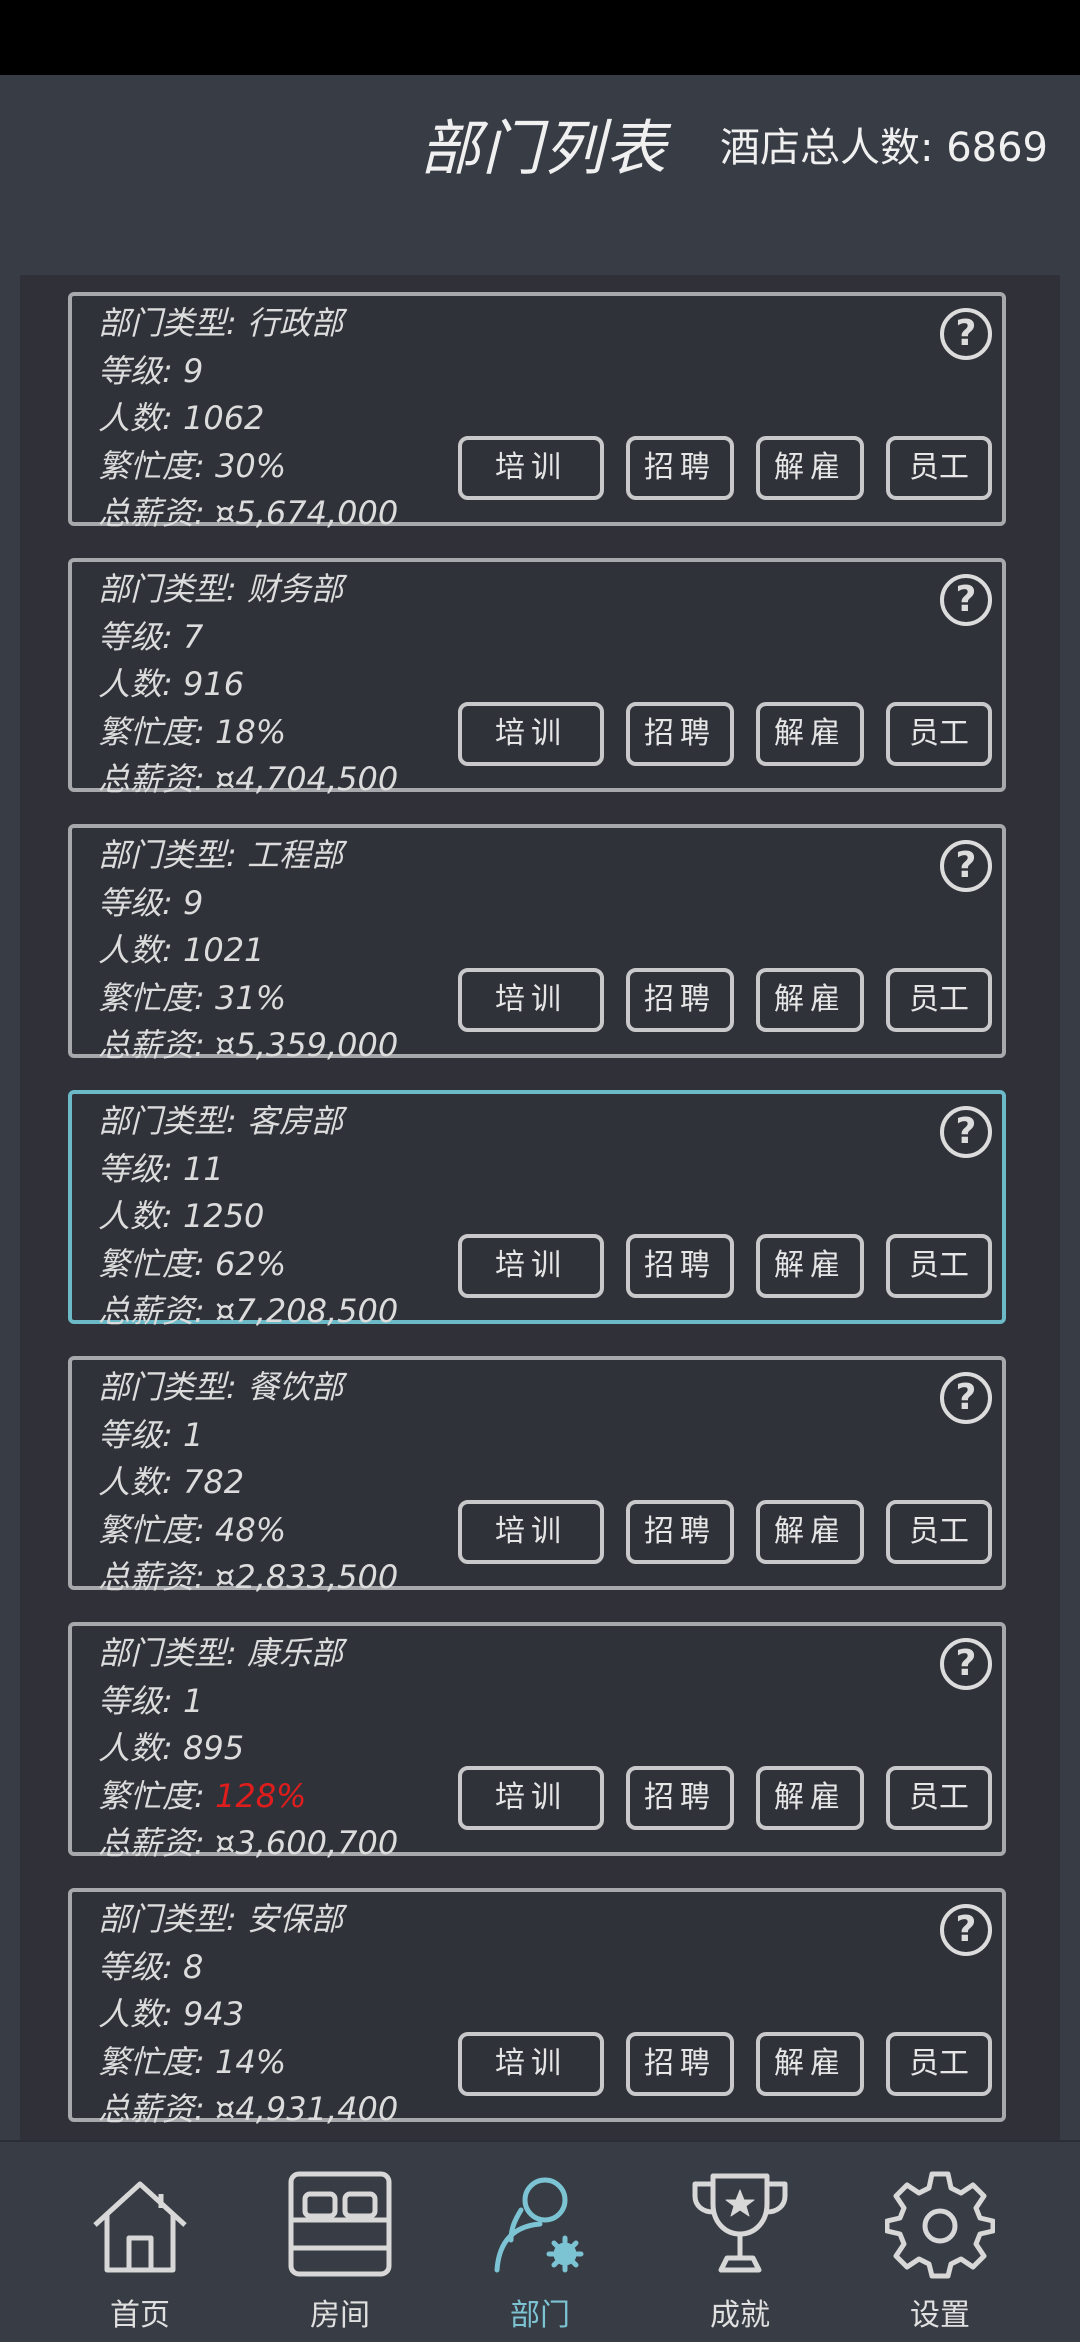  I want to click on department-count: 人数: 895, so click(171, 1748).